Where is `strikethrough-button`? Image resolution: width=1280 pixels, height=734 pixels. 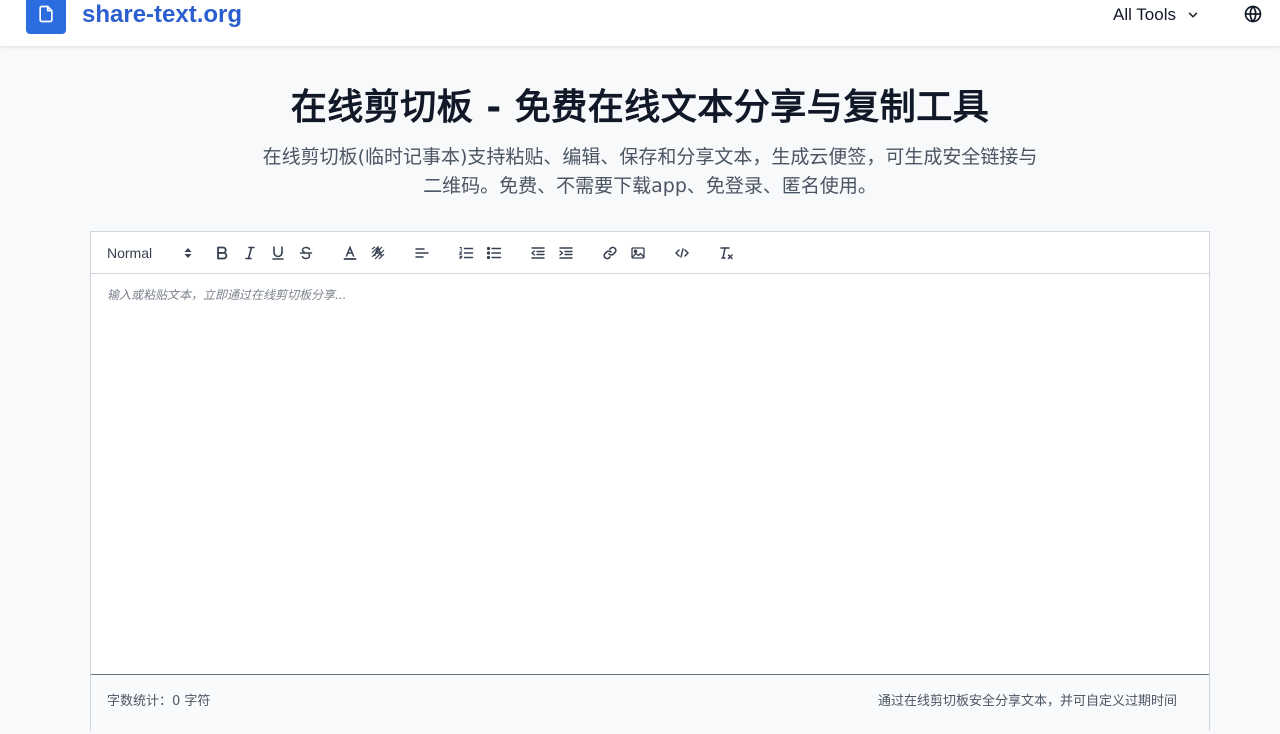
strikethrough-button is located at coordinates (306, 253).